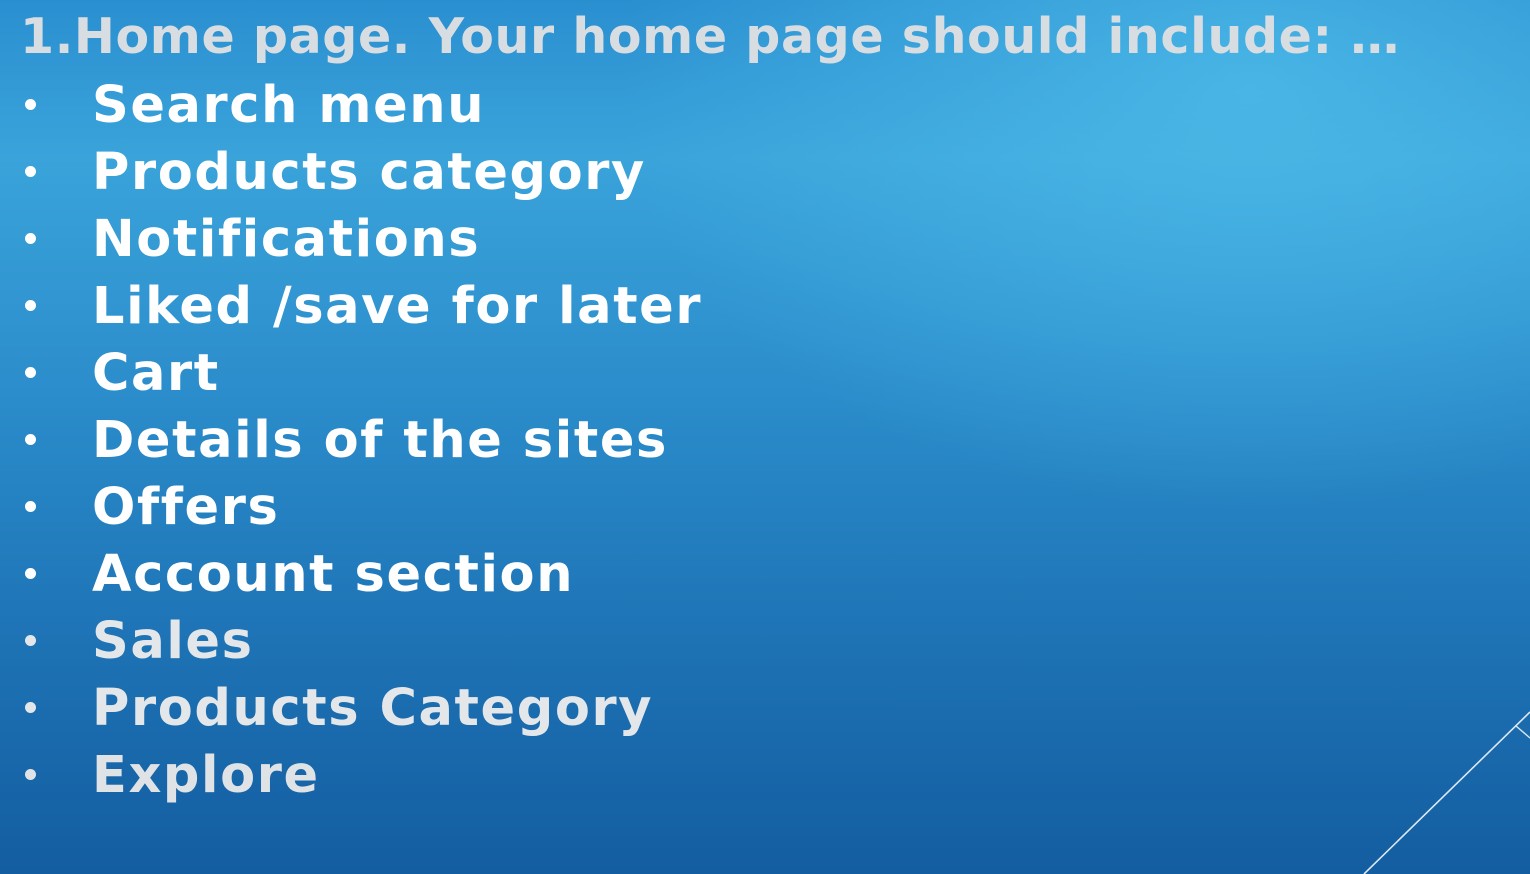  I want to click on bullet-text: Explore, so click(206, 775).